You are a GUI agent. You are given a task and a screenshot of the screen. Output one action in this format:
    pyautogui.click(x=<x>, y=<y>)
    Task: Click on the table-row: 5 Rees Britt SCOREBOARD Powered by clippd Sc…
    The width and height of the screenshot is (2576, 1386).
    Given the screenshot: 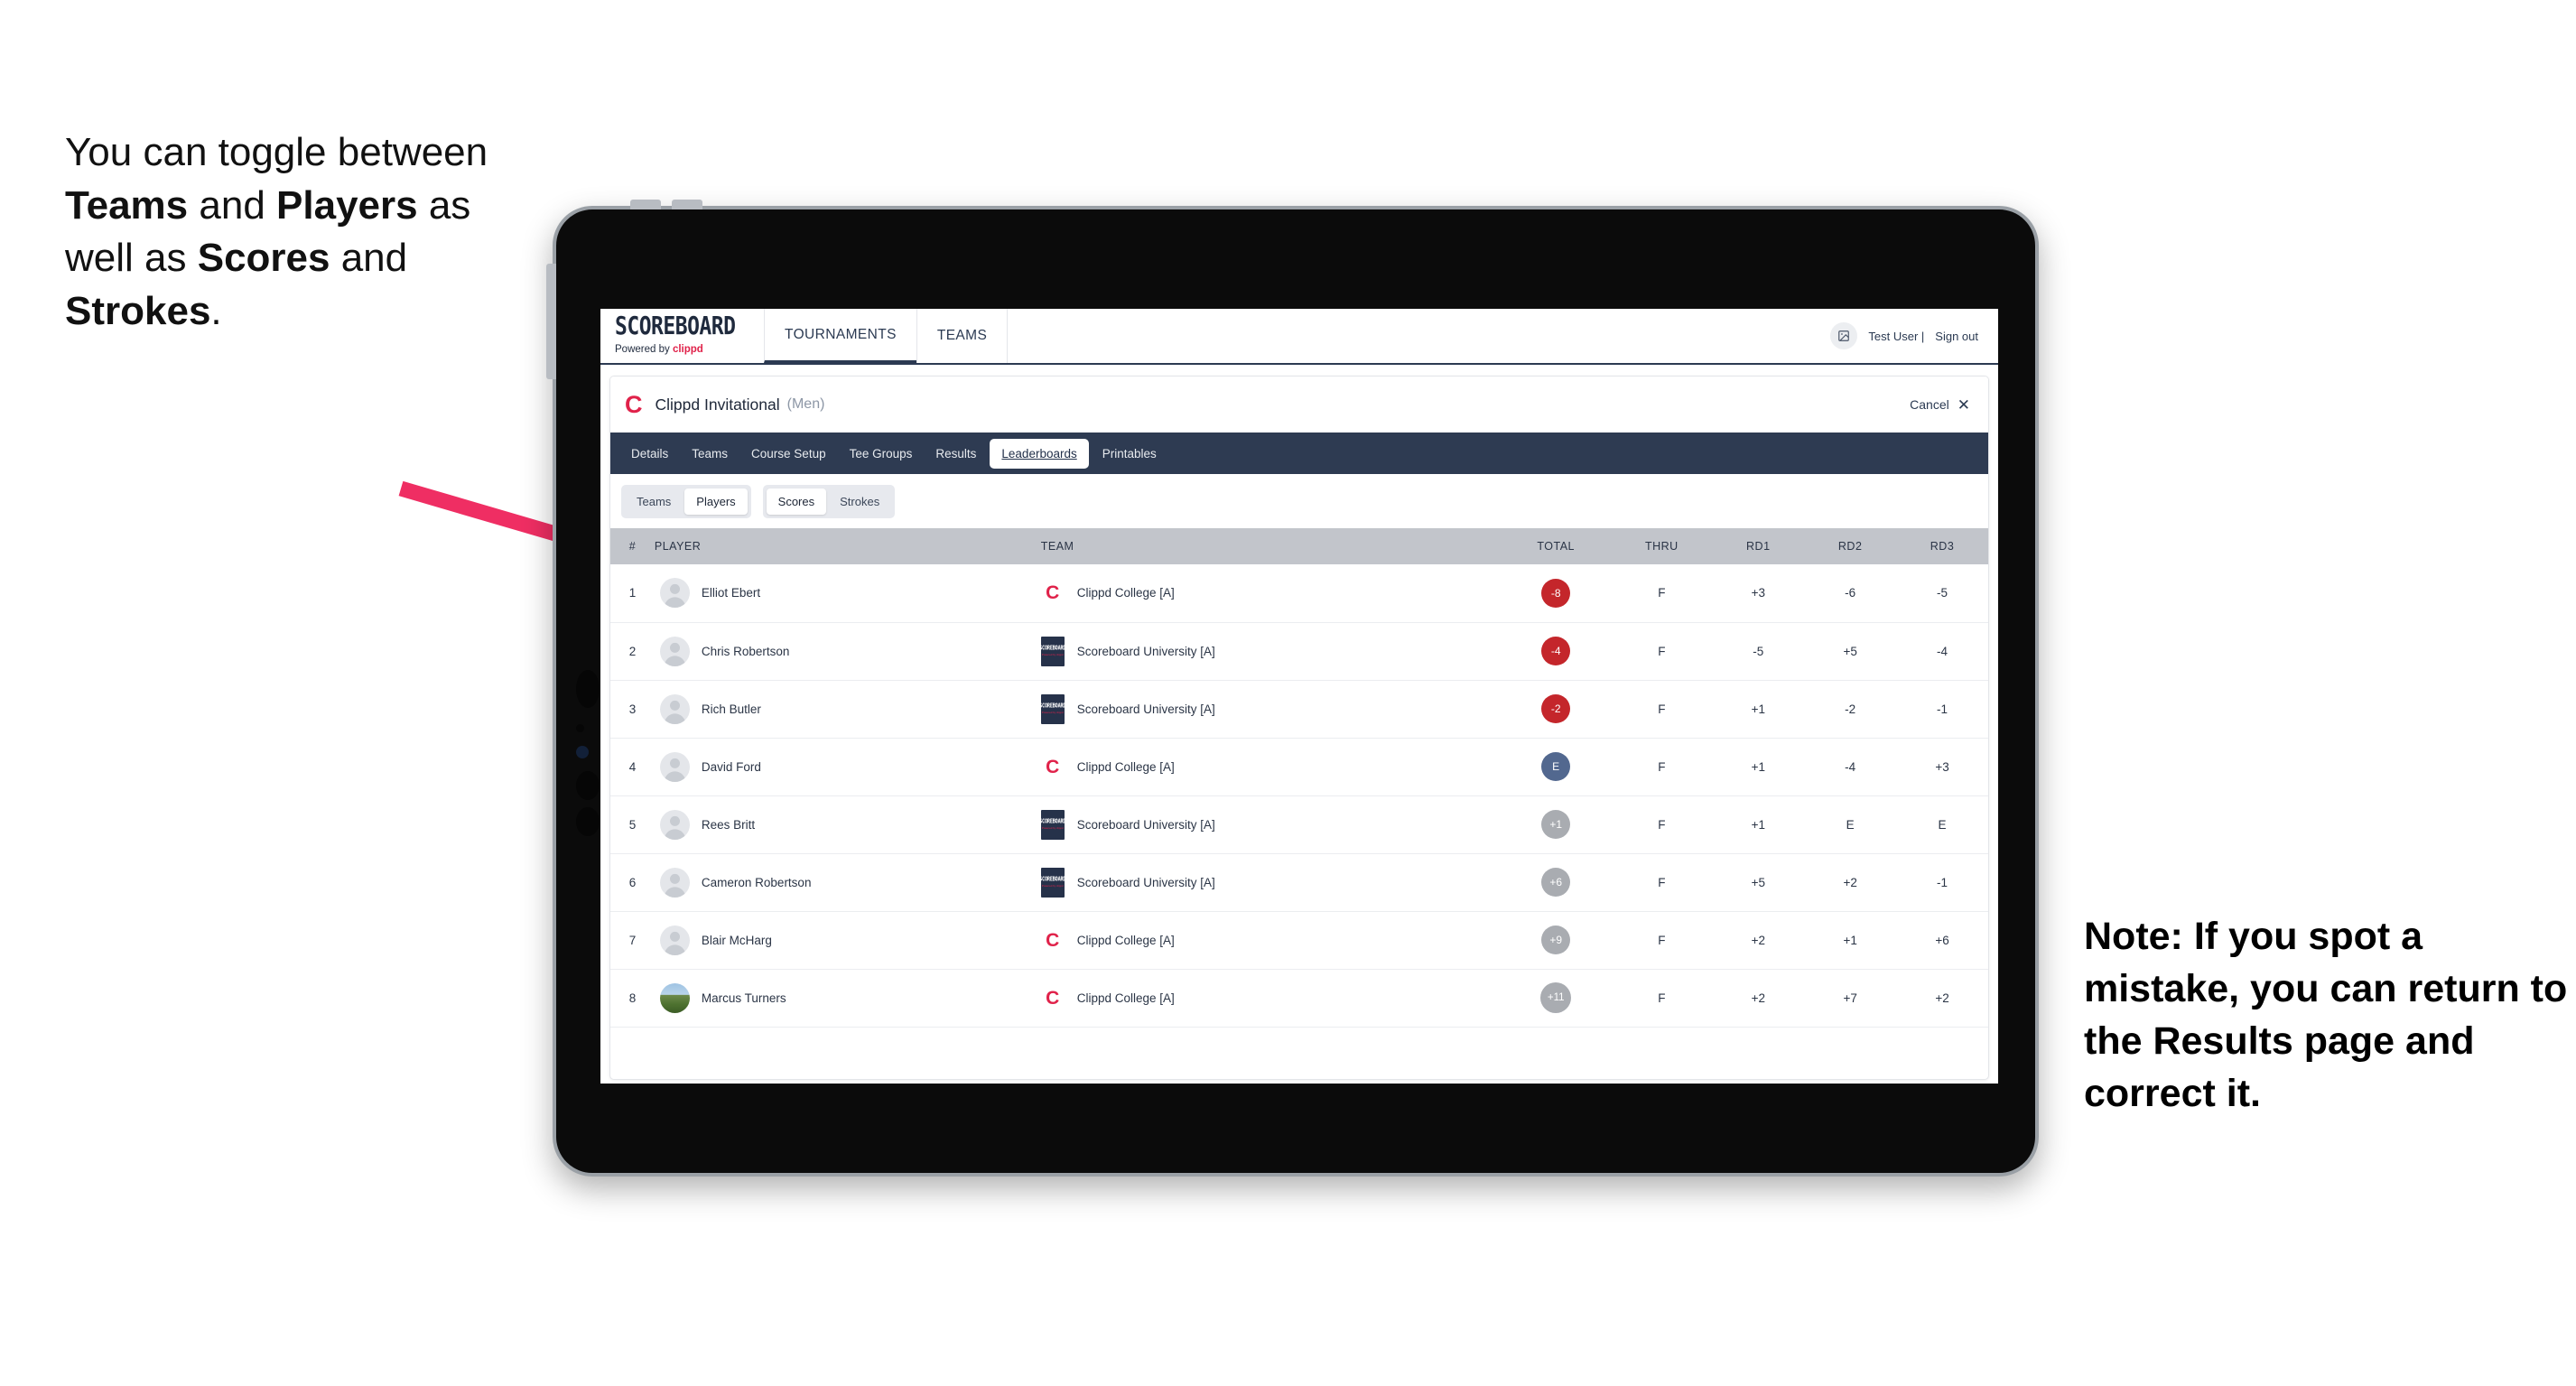 What is the action you would take?
    pyautogui.click(x=1299, y=824)
    